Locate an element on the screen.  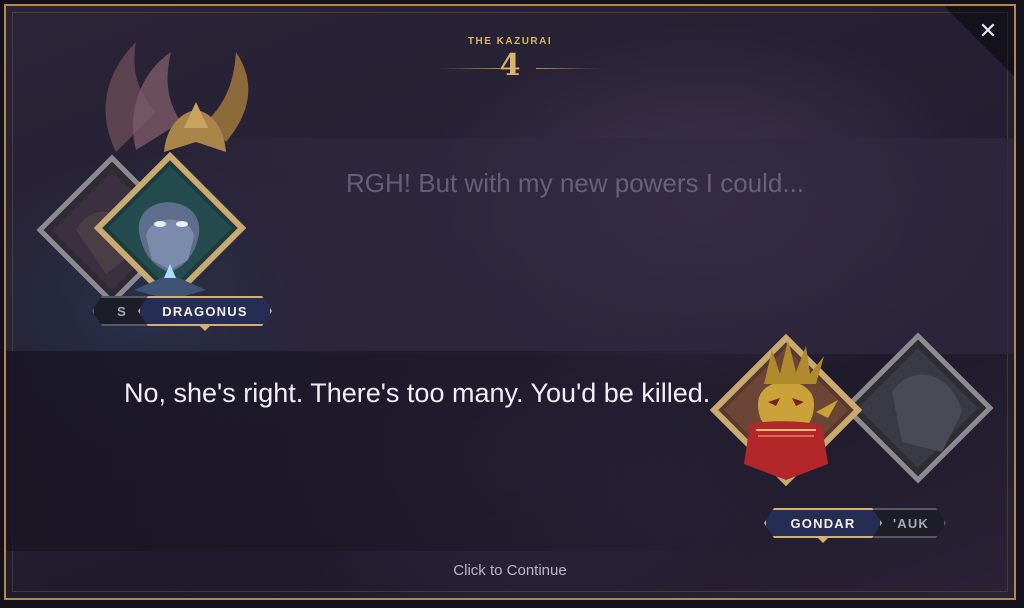
portrait-dragonus is located at coordinates (170, 228).